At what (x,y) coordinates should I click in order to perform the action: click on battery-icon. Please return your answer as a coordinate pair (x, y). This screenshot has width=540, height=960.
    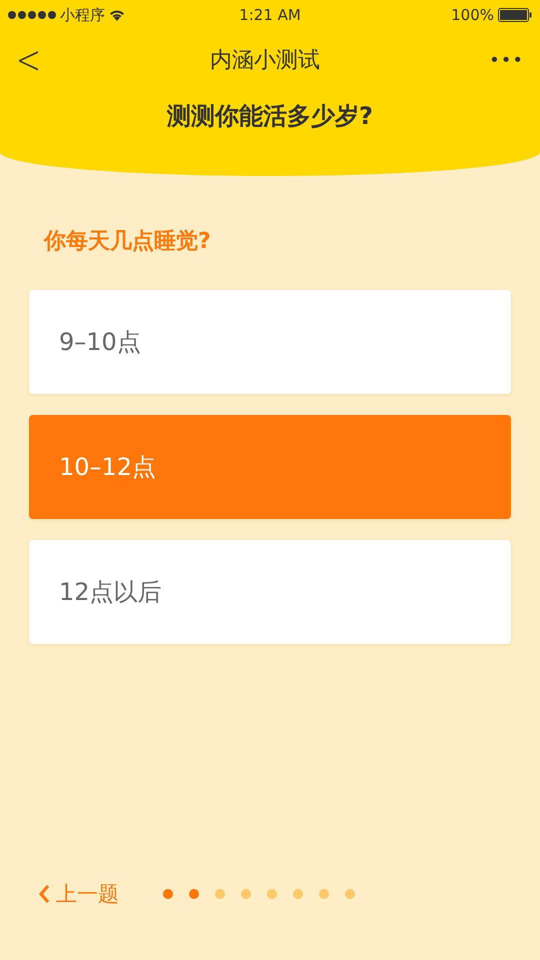
    Looking at the image, I should click on (515, 15).